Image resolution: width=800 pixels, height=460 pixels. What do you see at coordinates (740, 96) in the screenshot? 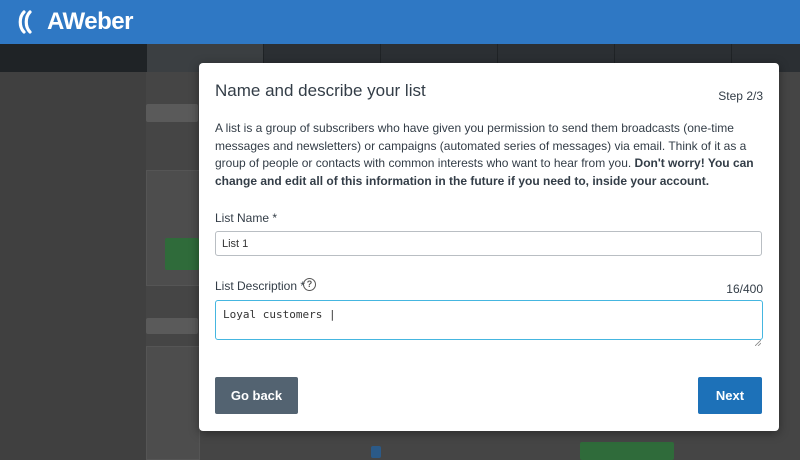
I see `step-indicator: Step 2/3` at bounding box center [740, 96].